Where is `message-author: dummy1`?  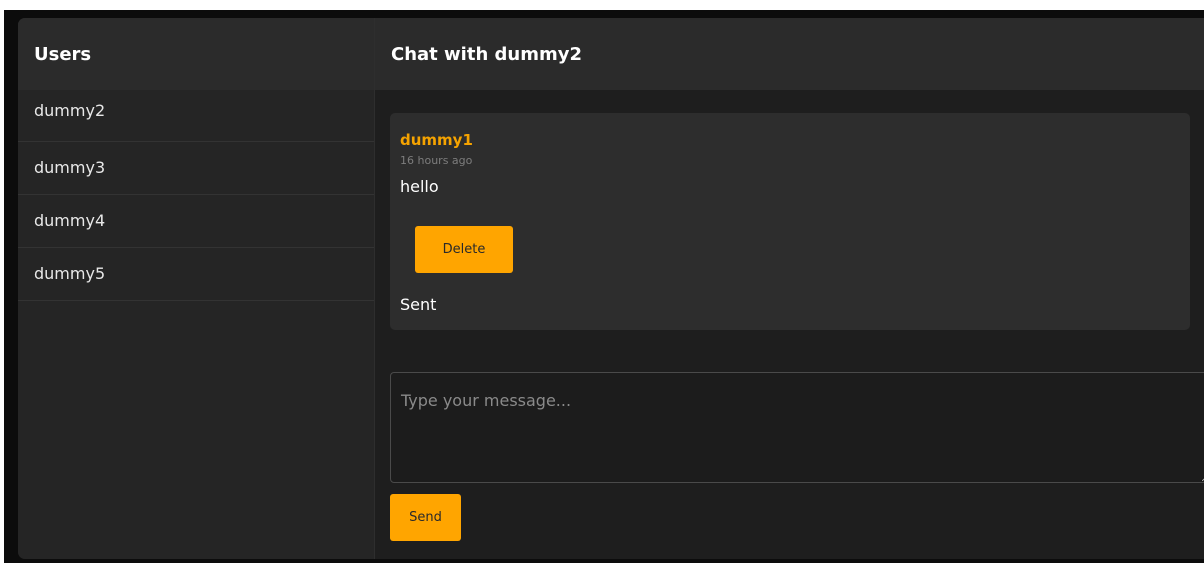
message-author: dummy1 is located at coordinates (436, 140).